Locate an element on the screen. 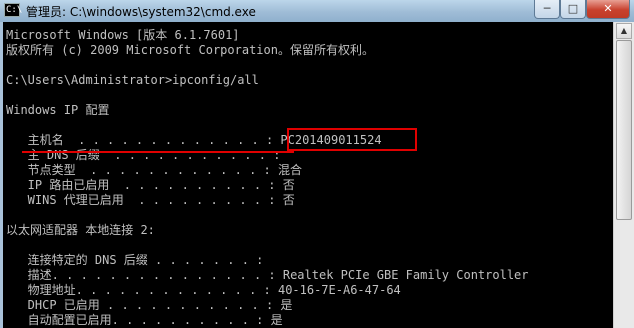 This screenshot has width=634, height=328. console-line-autoconfig: 自动配置已启用. . . . . . . . . . : 是 is located at coordinates (144, 320).